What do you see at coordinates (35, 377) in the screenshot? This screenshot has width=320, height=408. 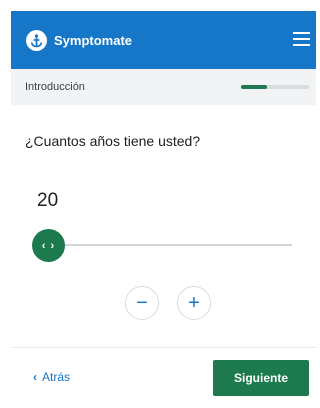 I see `chevron-left-icon: ‹` at bounding box center [35, 377].